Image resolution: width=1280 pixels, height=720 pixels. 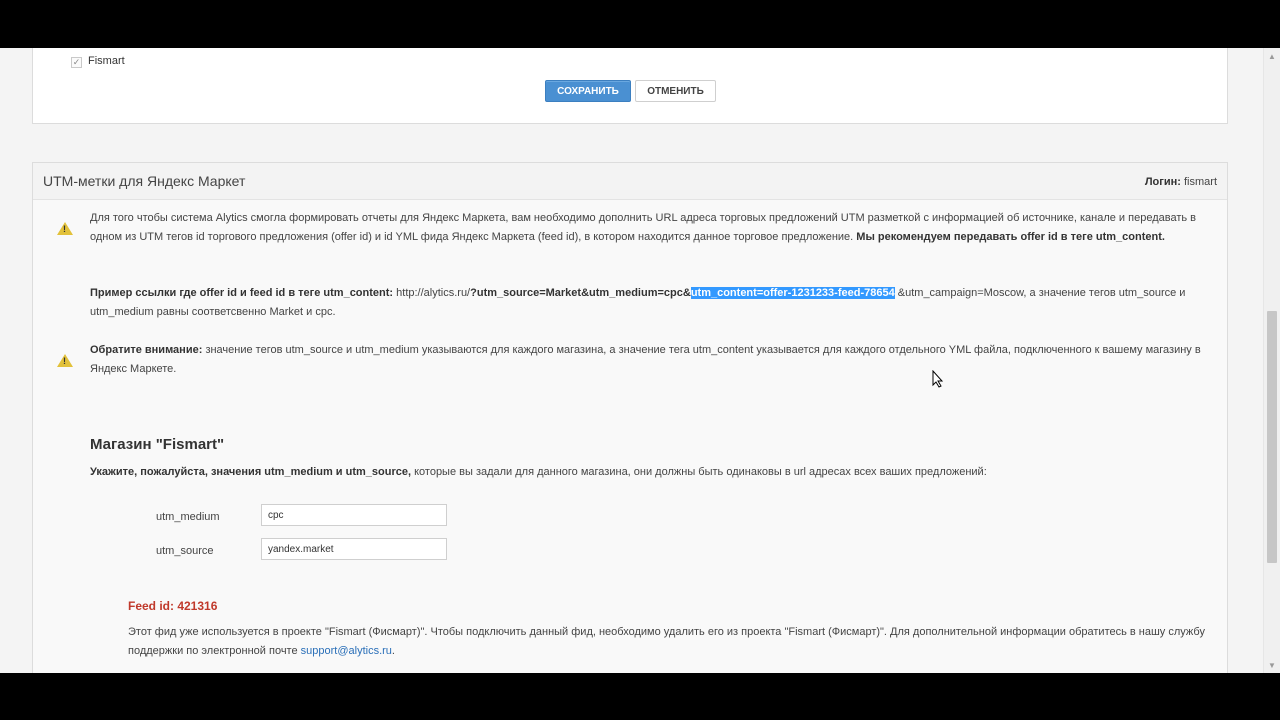 I want to click on login-info: Логин: fismart, so click(x=1181, y=182).